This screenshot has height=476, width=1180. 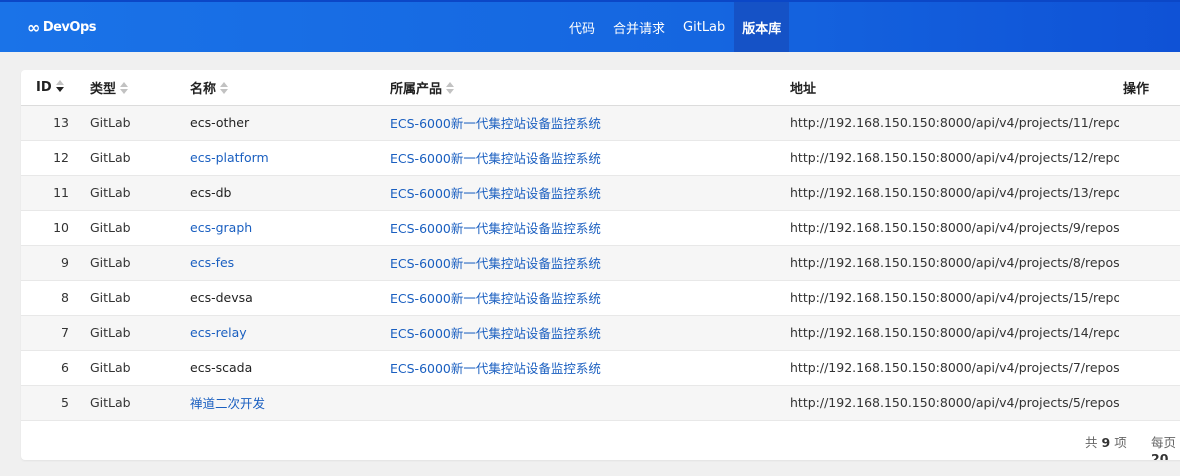 I want to click on nav-item-gitlab: GitLab, so click(x=704, y=27).